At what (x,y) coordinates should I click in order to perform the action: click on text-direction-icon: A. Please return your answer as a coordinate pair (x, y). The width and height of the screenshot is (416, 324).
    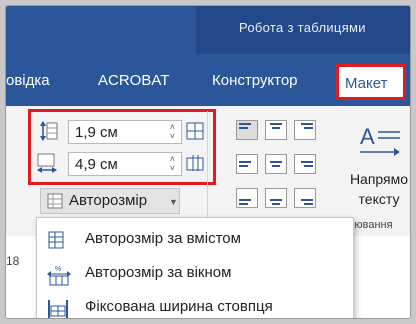
    Looking at the image, I should click on (380, 140).